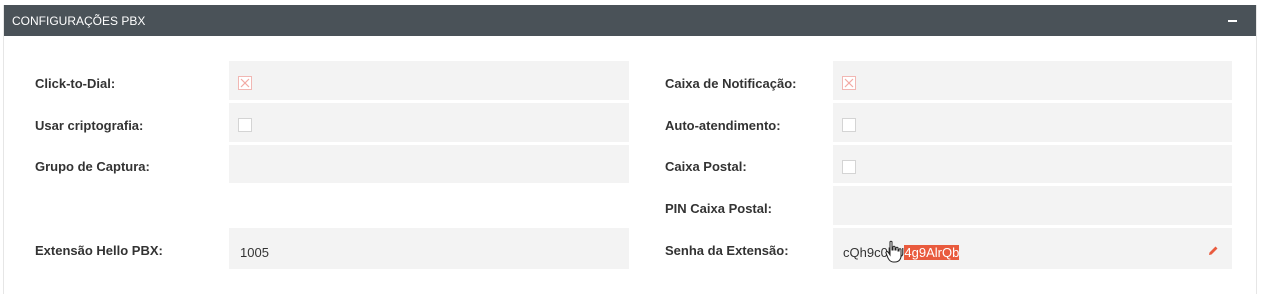 This screenshot has width=1262, height=294. What do you see at coordinates (630, 20) in the screenshot?
I see `panel-header: CONFIGURAÇÕES PBX` at bounding box center [630, 20].